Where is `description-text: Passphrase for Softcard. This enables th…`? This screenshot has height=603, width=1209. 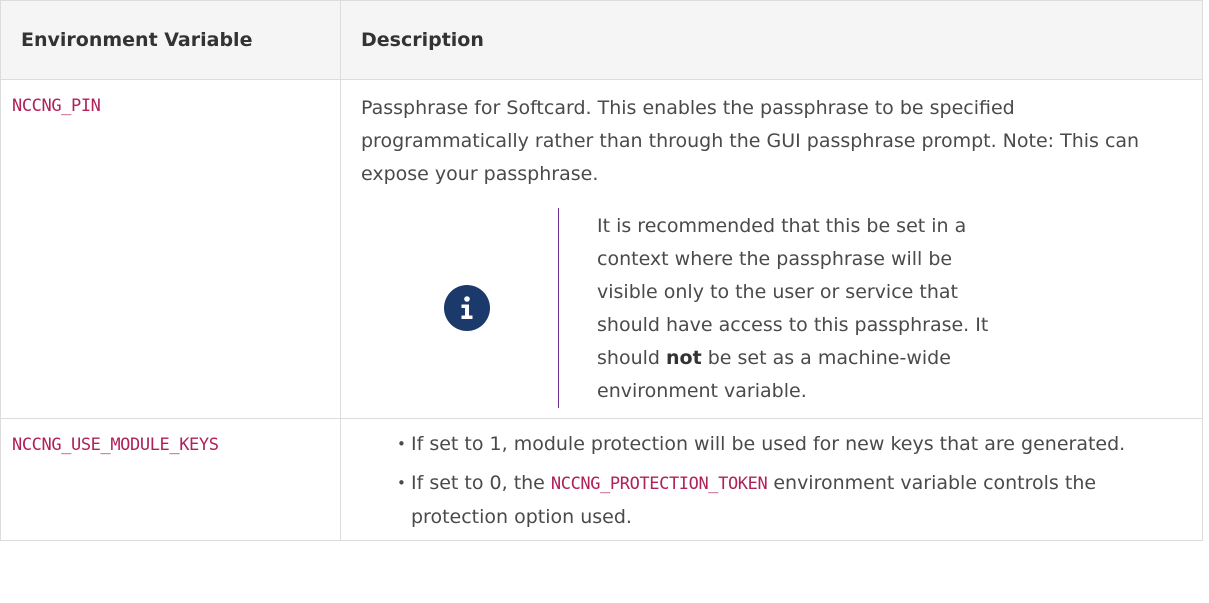
description-text: Passphrase for Softcard. This enables th… is located at coordinates (750, 141).